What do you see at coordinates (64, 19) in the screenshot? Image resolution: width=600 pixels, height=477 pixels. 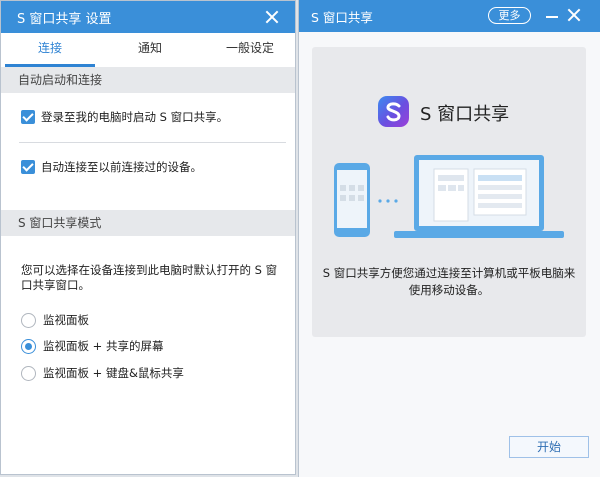 I see `settings-window-title: S 窗口共享 设置` at bounding box center [64, 19].